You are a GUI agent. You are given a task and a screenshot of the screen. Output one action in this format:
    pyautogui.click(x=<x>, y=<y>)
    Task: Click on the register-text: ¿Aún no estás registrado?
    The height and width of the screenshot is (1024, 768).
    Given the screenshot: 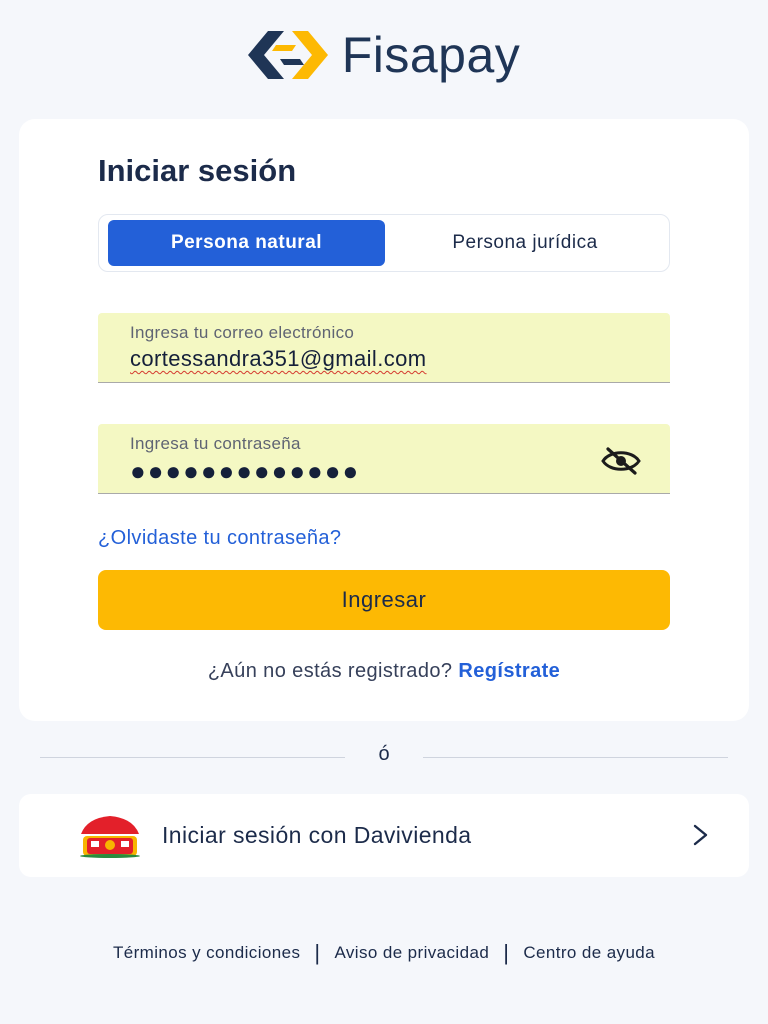 What is the action you would take?
    pyautogui.click(x=330, y=671)
    